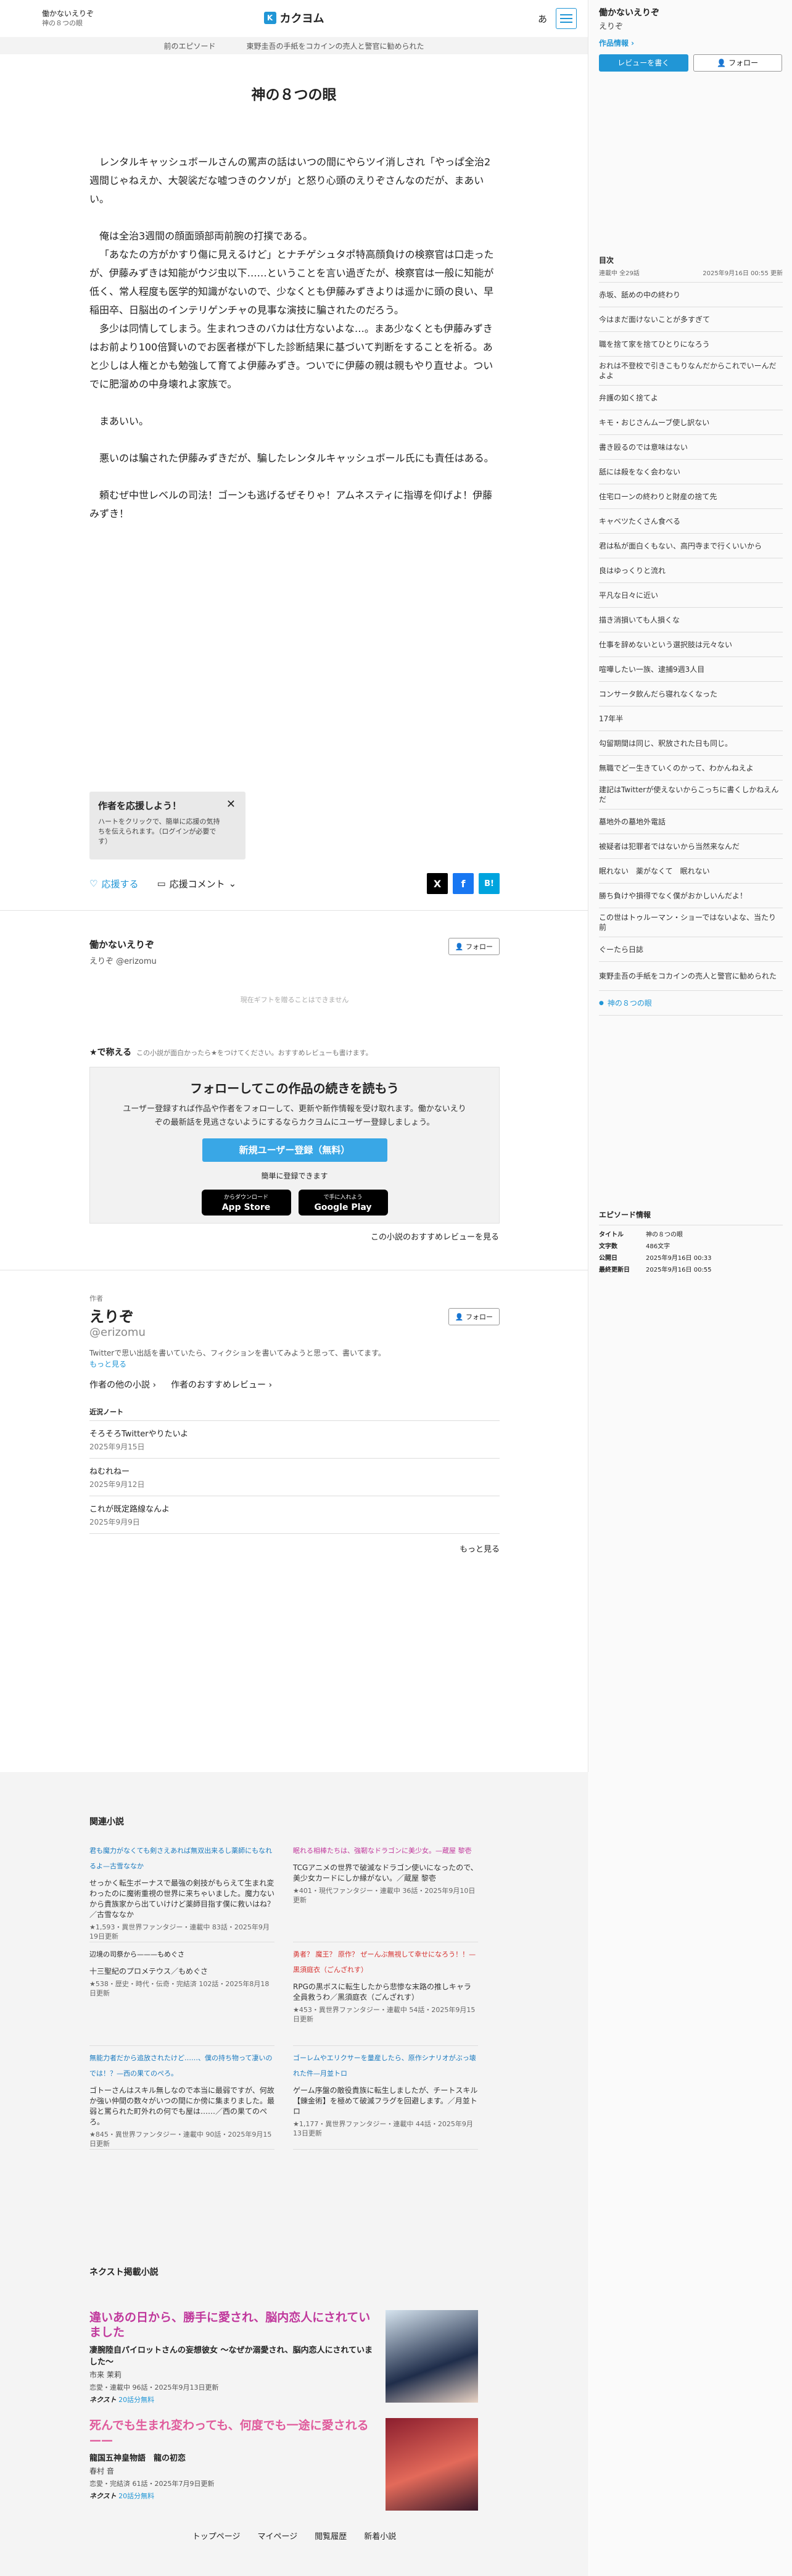 The height and width of the screenshot is (2576, 792). What do you see at coordinates (691, 694) in the screenshot?
I see `toc-episode: コンサータ飲んだら寝れなくなった` at bounding box center [691, 694].